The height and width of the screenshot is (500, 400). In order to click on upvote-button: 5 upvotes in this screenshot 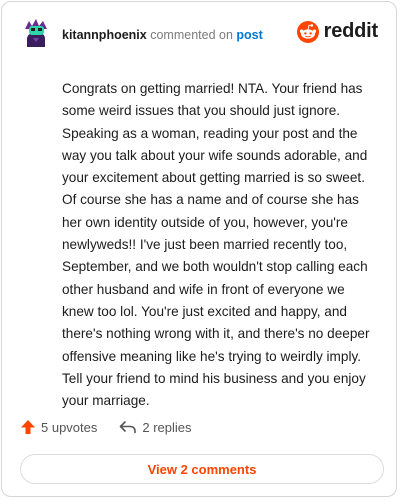, I will do `click(58, 427)`.